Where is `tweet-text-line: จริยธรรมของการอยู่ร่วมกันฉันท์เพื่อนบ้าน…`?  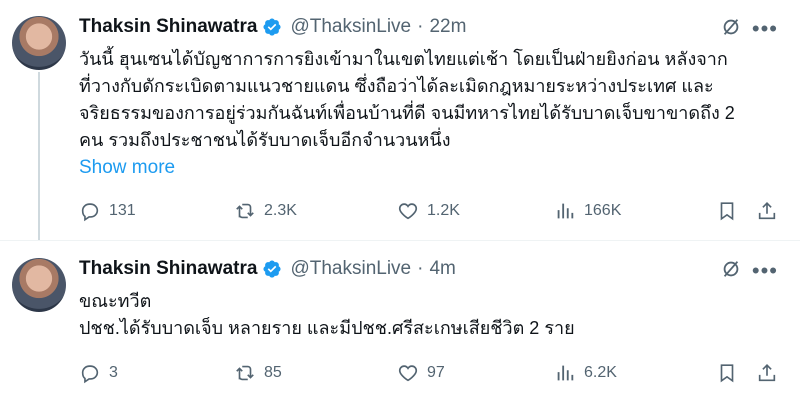
tweet-text-line: จริยธรรมของการอยู่ร่วมกันฉันท์เพื่อนบ้าน… is located at coordinates (407, 113).